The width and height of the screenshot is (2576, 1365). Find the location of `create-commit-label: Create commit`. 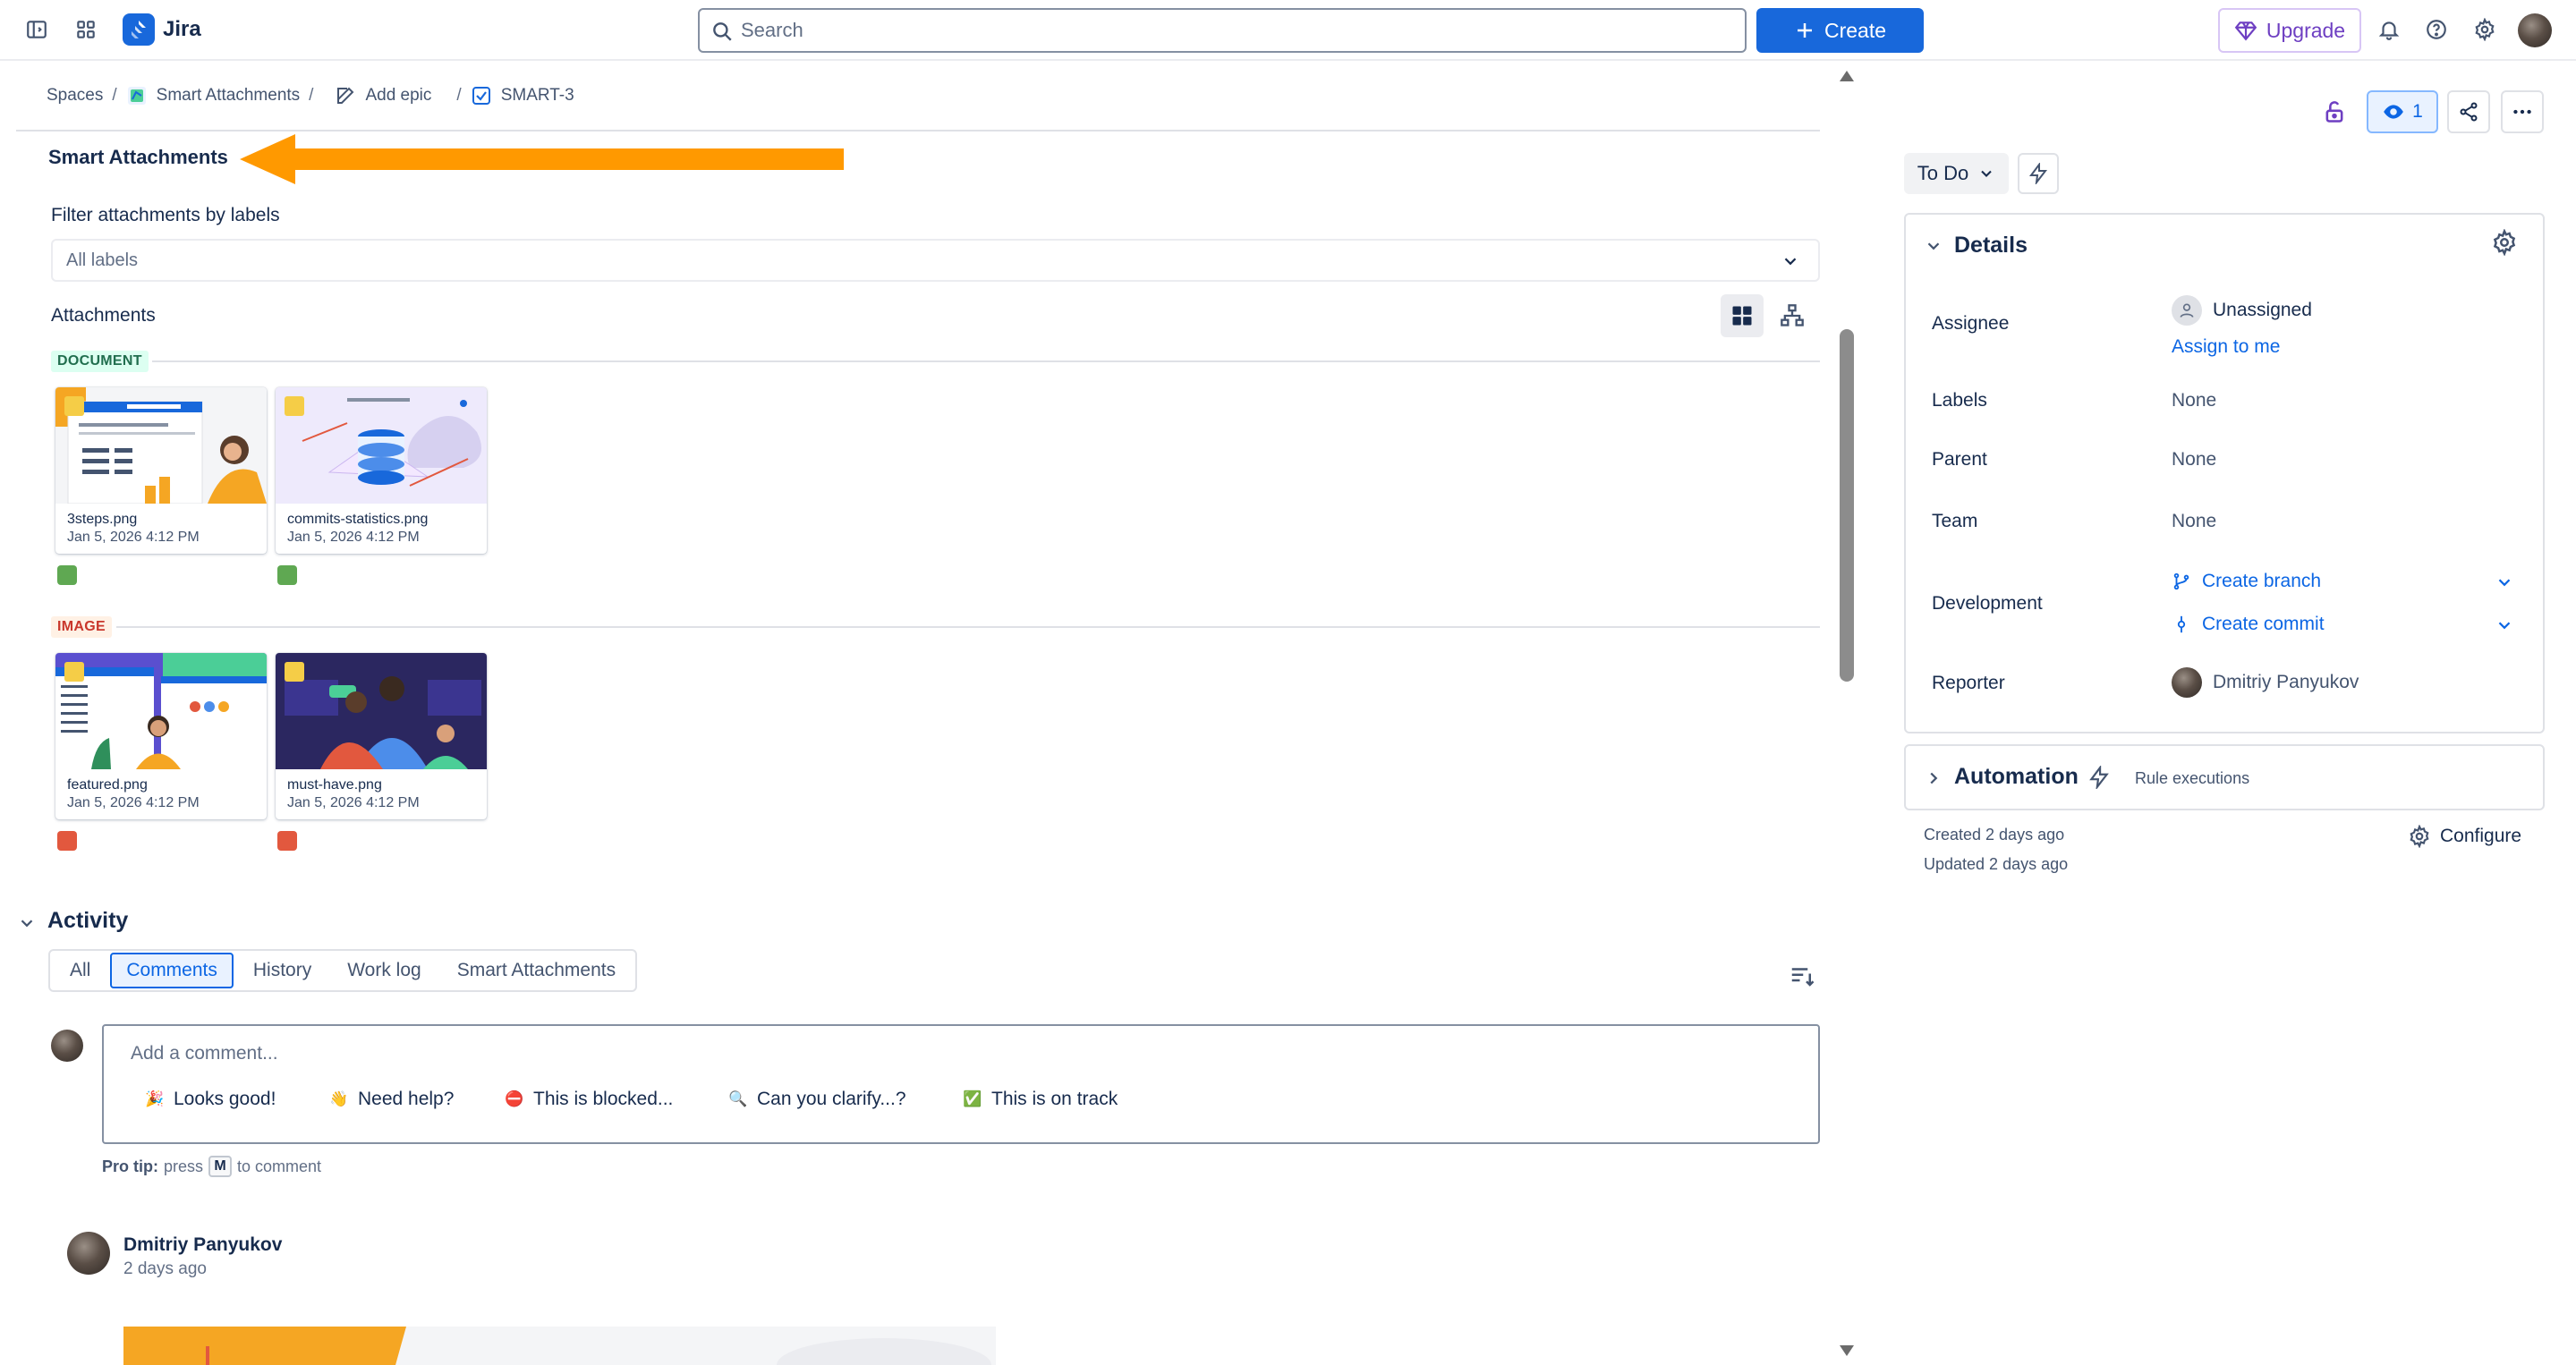

create-commit-label: Create commit is located at coordinates (2263, 624).